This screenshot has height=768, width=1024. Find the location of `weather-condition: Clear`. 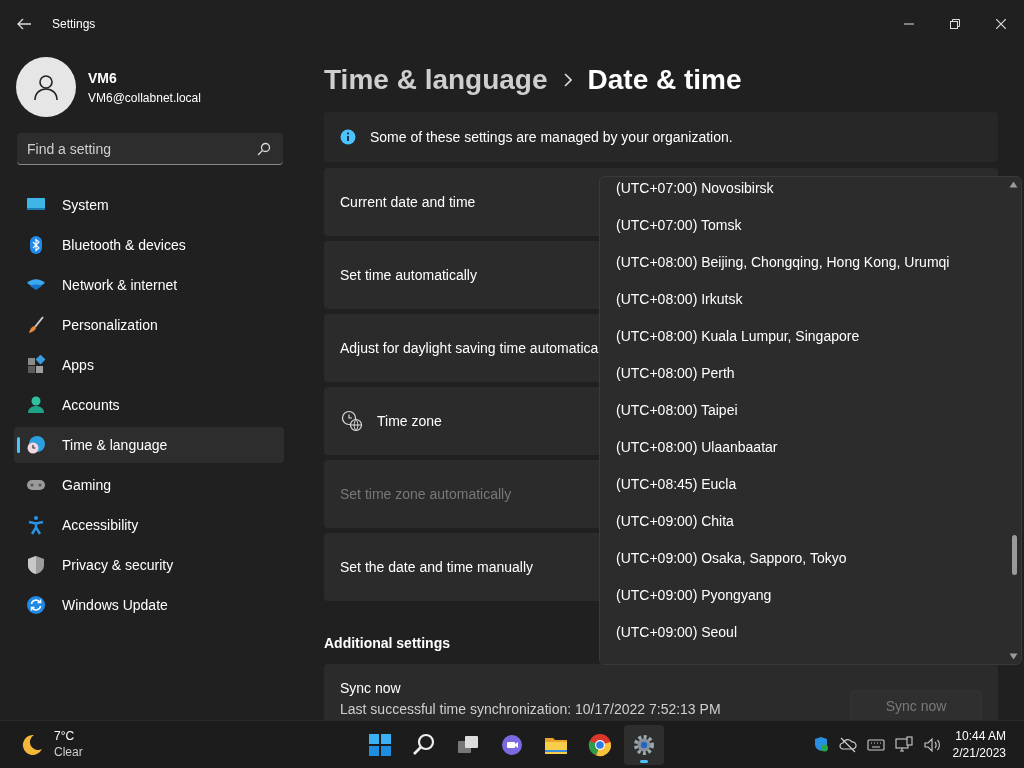

weather-condition: Clear is located at coordinates (68, 752).